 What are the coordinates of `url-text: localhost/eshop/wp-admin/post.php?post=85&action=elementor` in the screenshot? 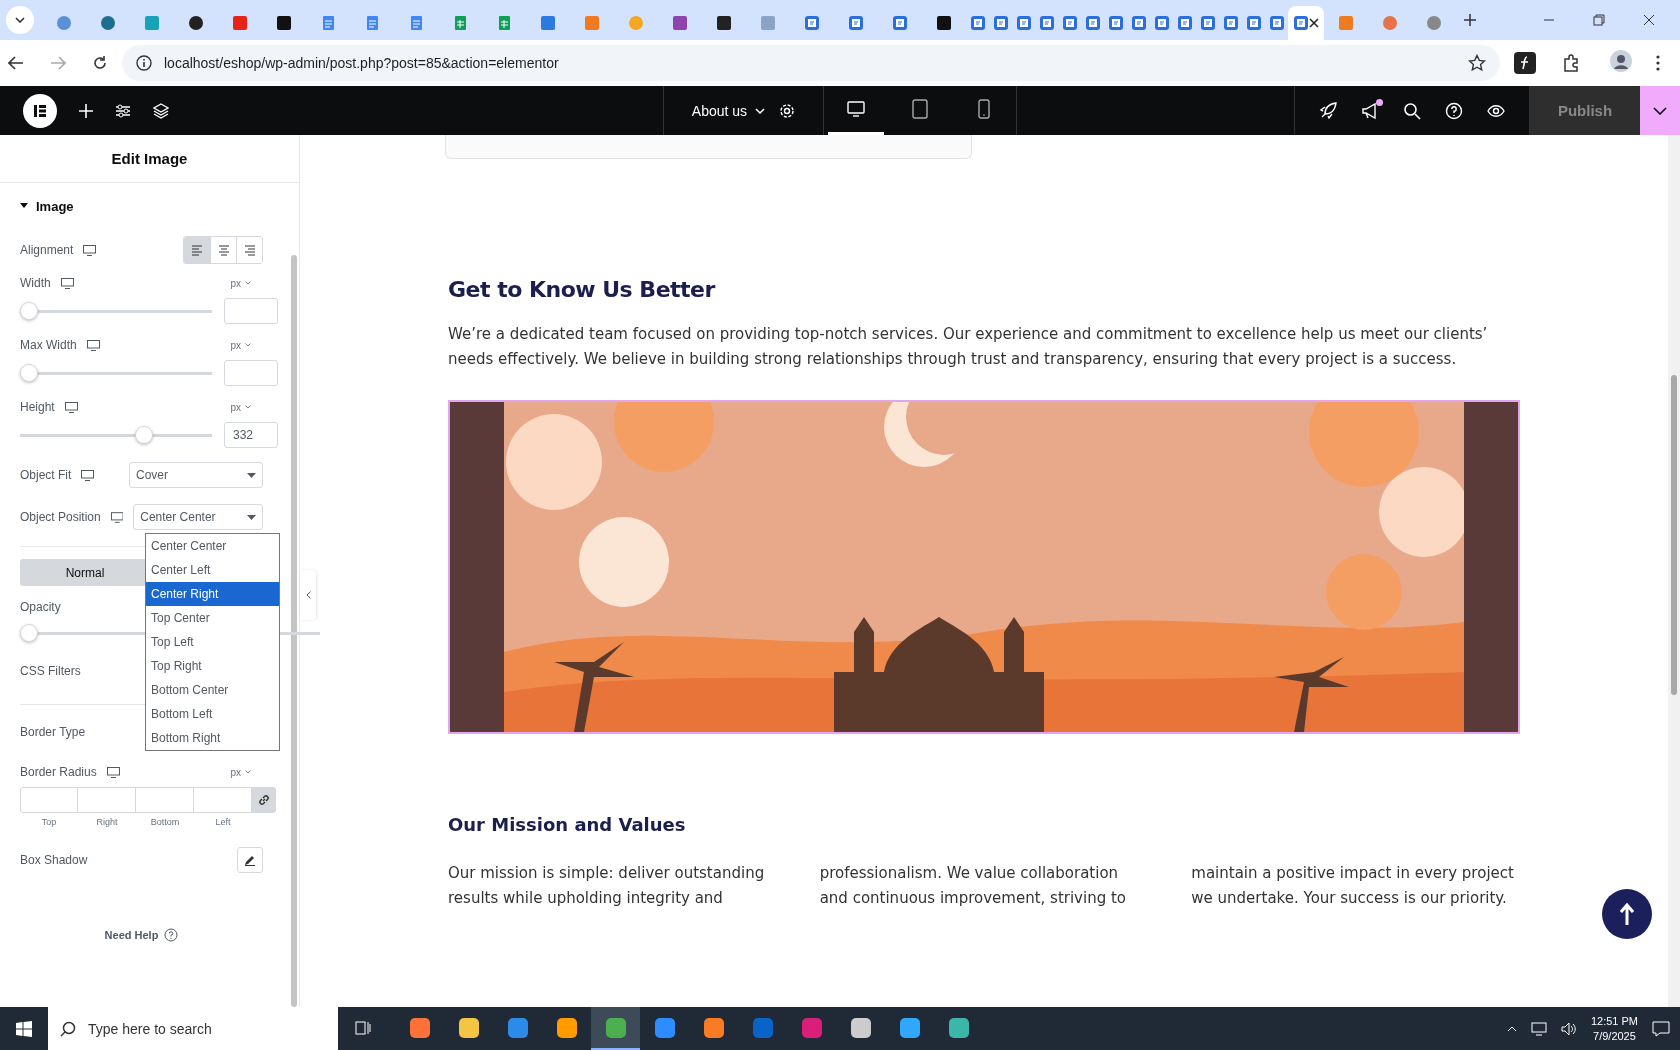 It's located at (362, 63).